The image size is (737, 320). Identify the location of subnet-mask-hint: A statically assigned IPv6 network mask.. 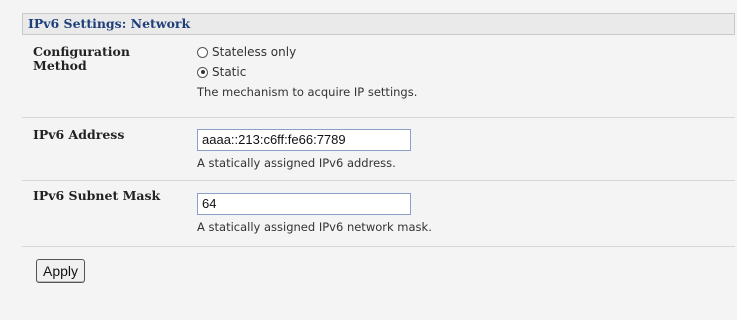
(314, 227).